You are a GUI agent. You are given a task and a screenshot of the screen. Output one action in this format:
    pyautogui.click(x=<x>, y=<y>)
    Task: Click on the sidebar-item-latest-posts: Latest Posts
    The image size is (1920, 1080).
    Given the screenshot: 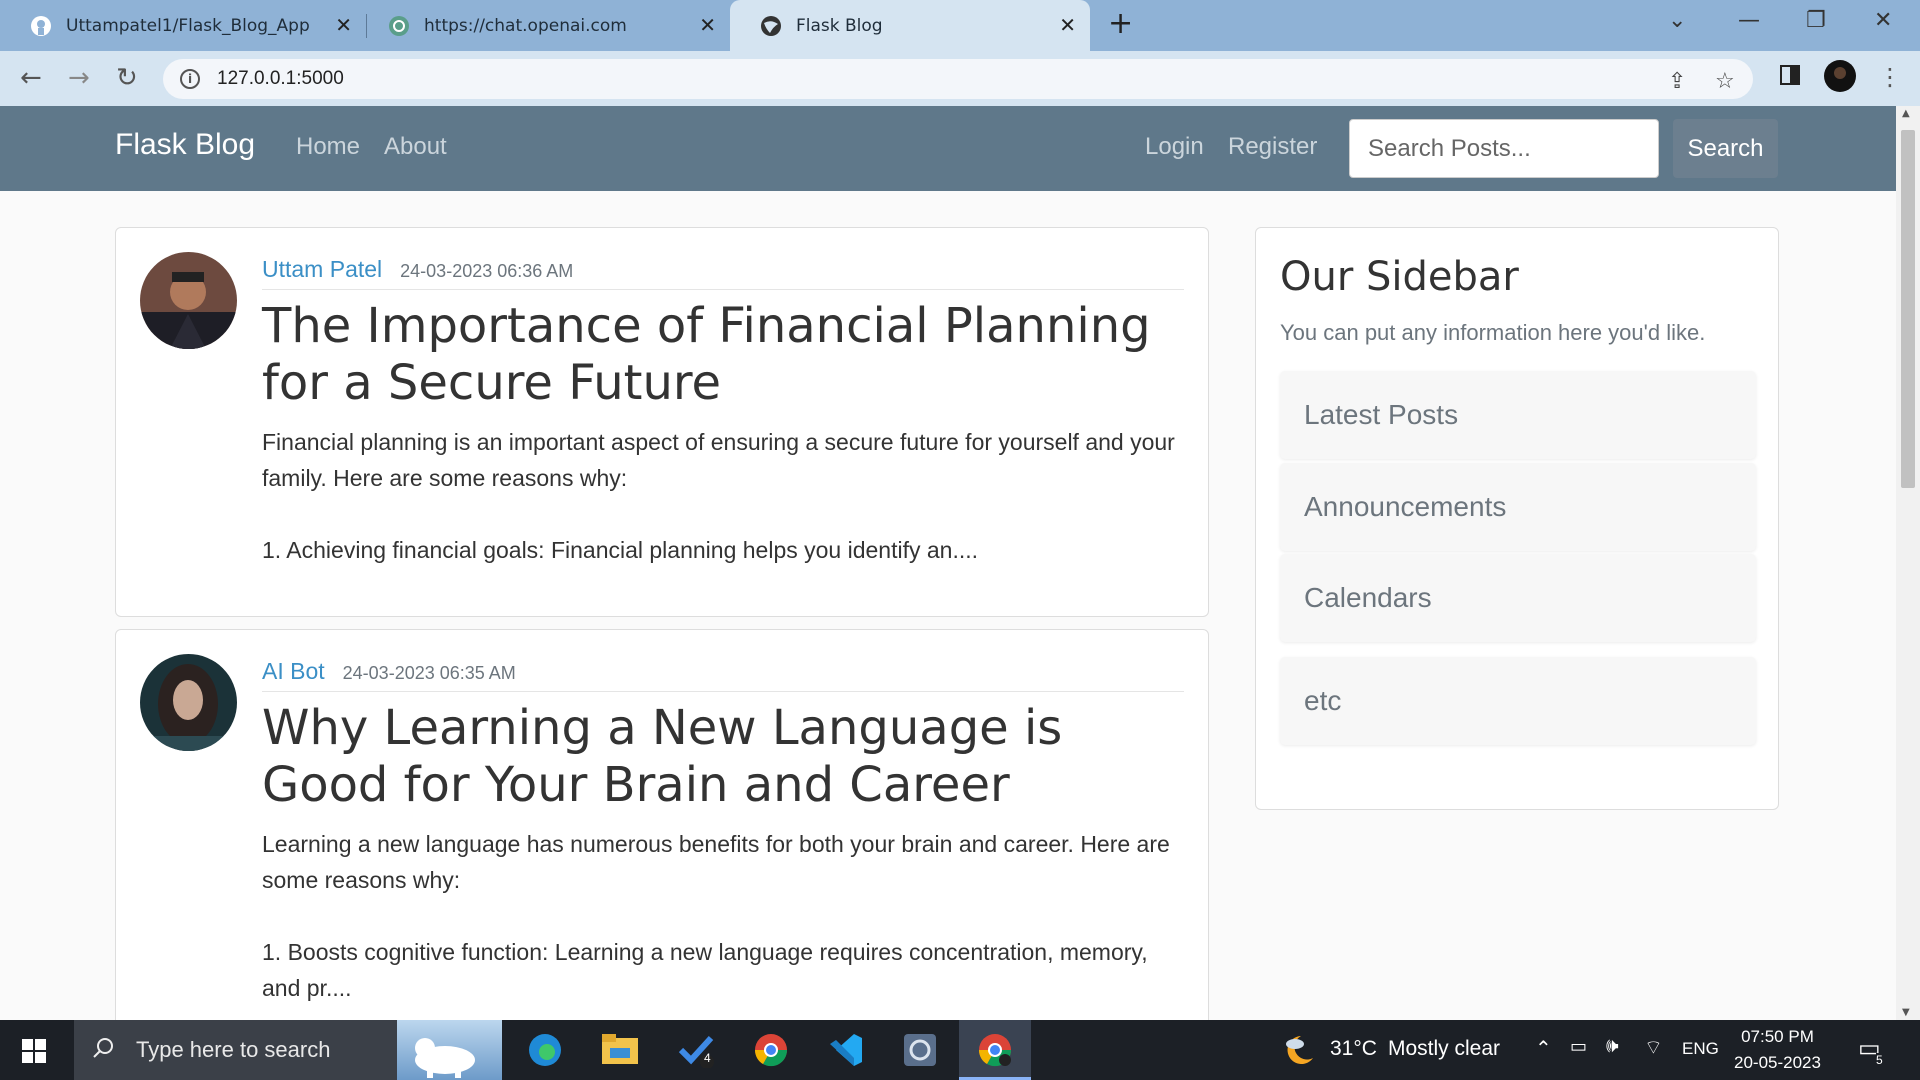 What is the action you would take?
    pyautogui.click(x=1518, y=415)
    